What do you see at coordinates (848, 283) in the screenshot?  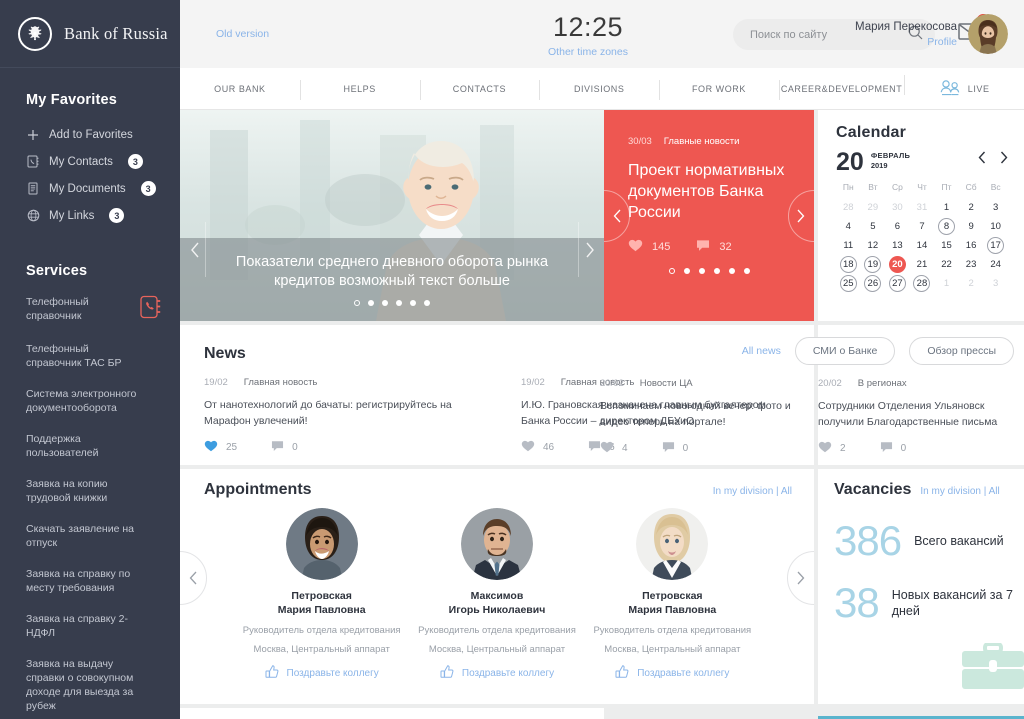 I see `calendar-day: 25` at bounding box center [848, 283].